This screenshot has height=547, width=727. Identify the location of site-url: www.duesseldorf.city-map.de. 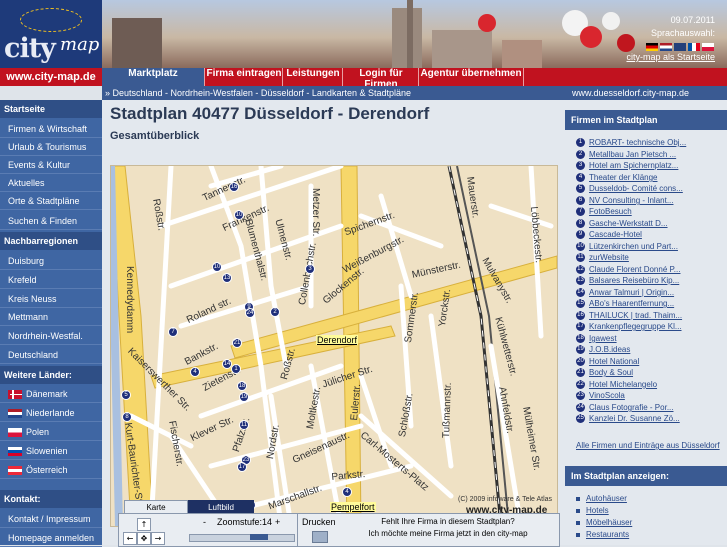
(630, 93).